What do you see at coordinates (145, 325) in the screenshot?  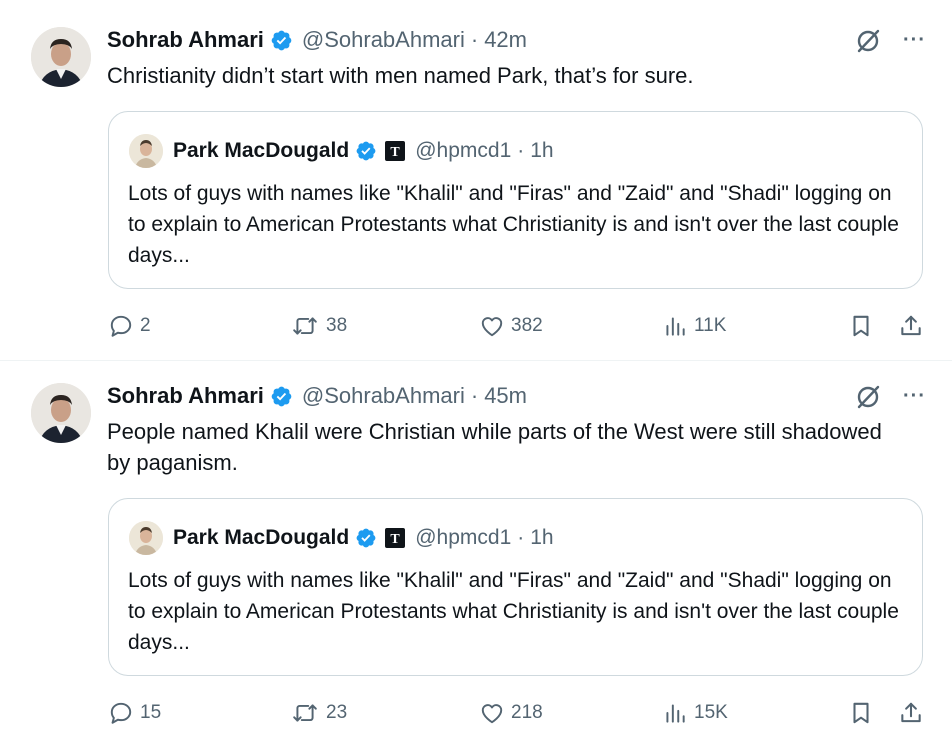 I see `reply-count: 2` at bounding box center [145, 325].